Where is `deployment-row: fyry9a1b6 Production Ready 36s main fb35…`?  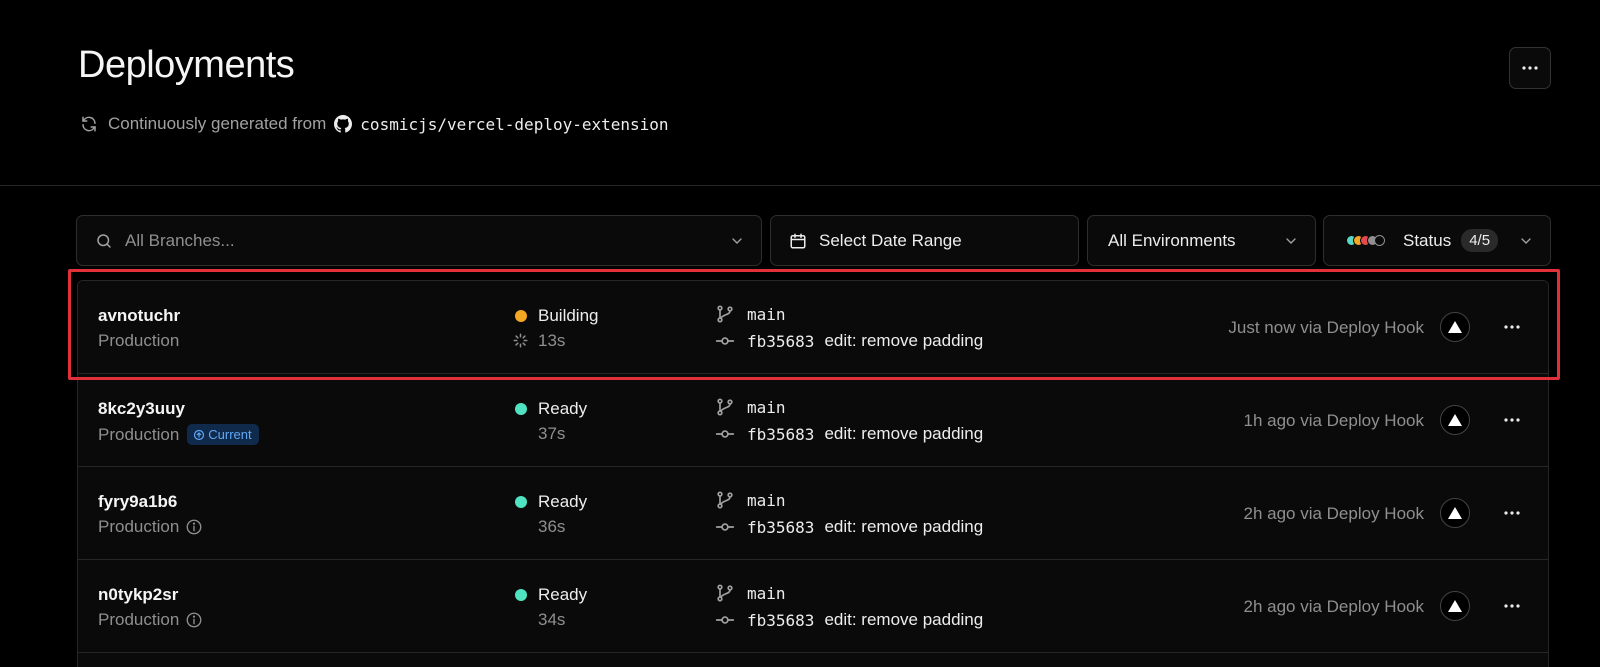
deployment-row: fyry9a1b6 Production Ready 36s main fb35… is located at coordinates (813, 513).